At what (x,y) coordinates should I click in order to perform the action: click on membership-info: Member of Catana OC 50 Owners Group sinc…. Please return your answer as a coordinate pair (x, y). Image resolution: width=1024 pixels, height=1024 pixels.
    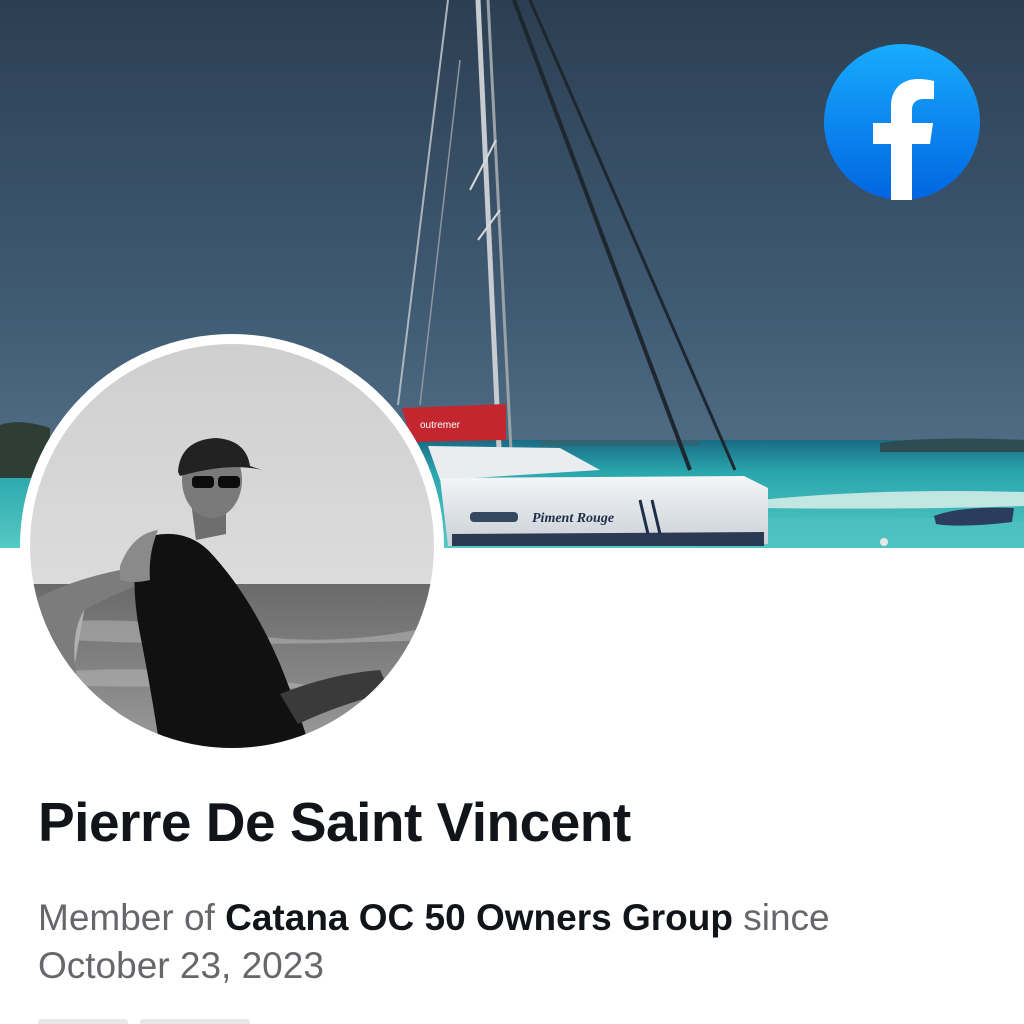
    Looking at the image, I should click on (518, 942).